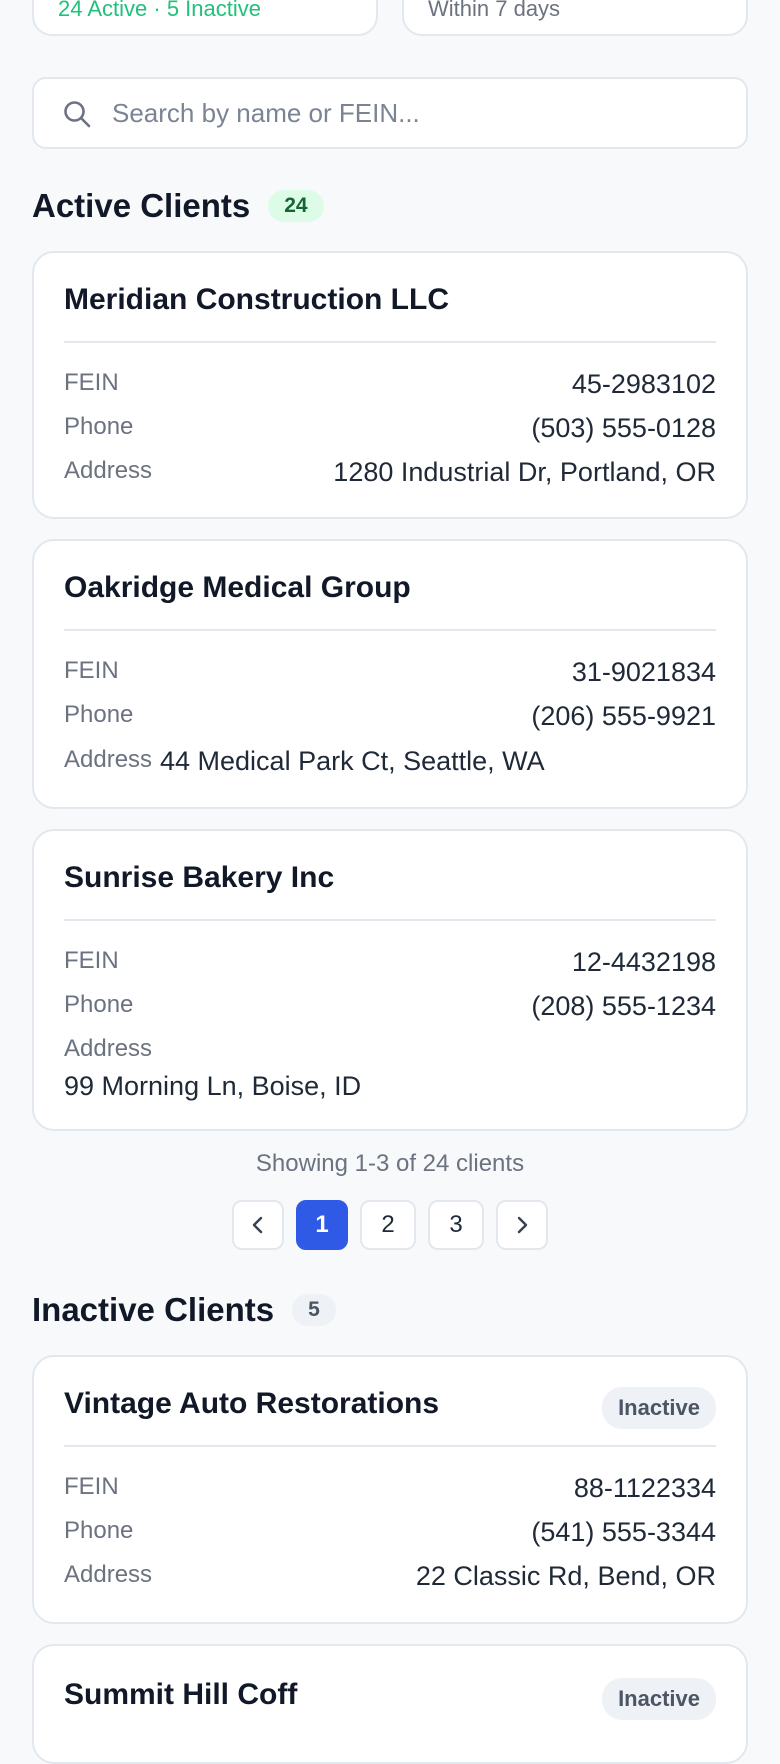 The width and height of the screenshot is (780, 1764). Describe the element at coordinates (390, 717) in the screenshot. I see `phone-row: Phone (206) 555-9921` at that location.